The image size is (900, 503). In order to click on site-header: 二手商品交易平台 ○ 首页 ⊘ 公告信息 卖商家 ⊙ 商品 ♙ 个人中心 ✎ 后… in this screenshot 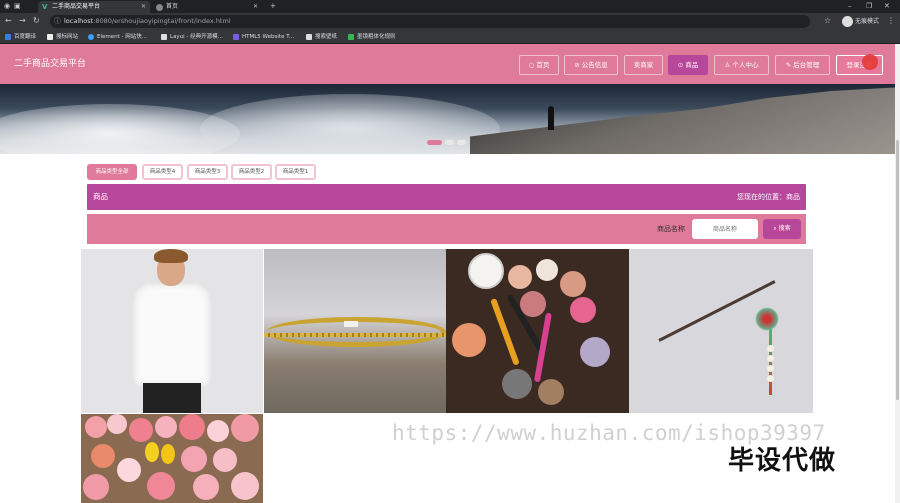, I will do `click(447, 64)`.